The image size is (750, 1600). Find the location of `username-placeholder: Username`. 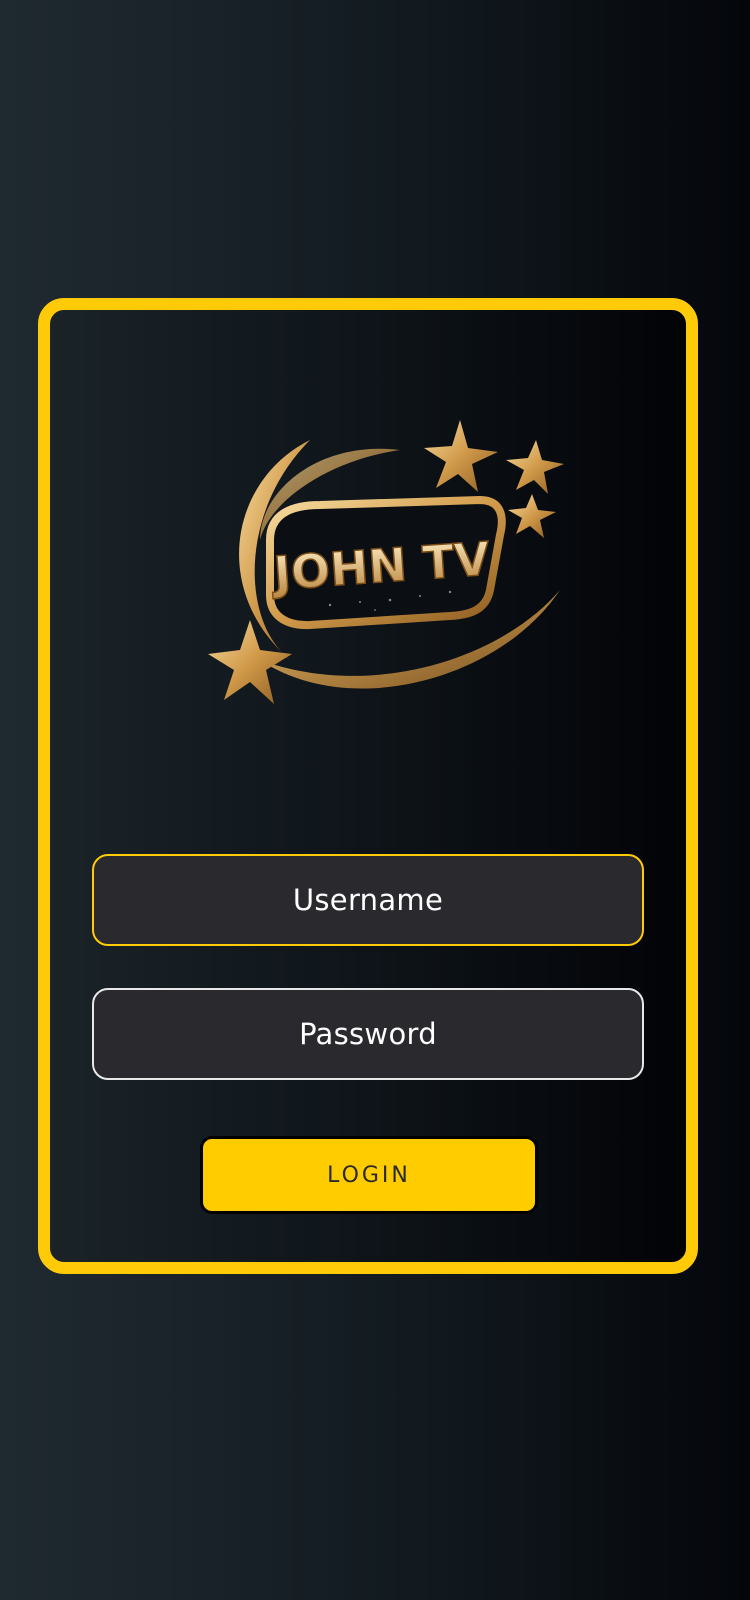

username-placeholder: Username is located at coordinates (368, 900).